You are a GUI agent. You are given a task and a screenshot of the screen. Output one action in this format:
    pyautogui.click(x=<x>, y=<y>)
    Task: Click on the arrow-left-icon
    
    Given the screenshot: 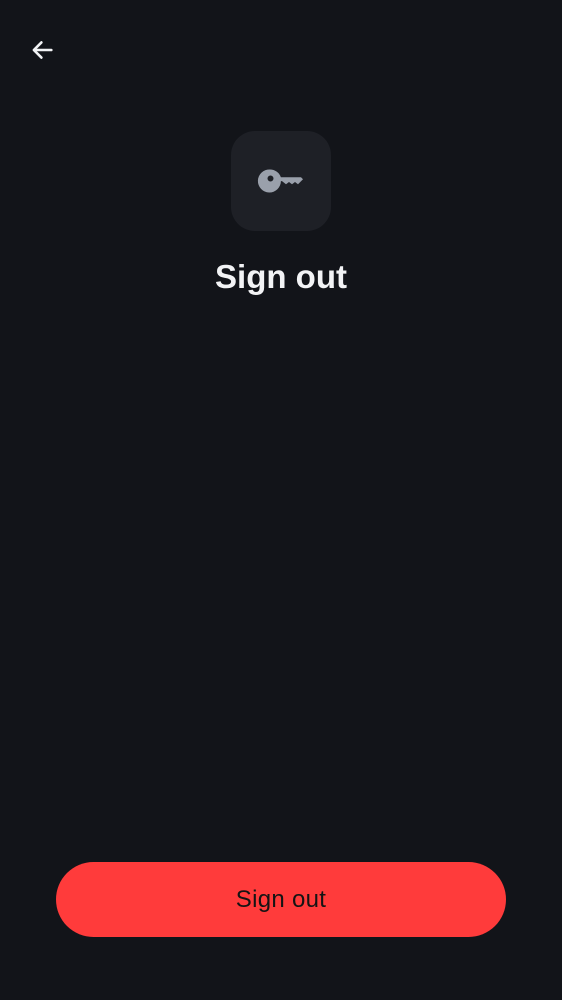 What is the action you would take?
    pyautogui.click(x=42, y=50)
    